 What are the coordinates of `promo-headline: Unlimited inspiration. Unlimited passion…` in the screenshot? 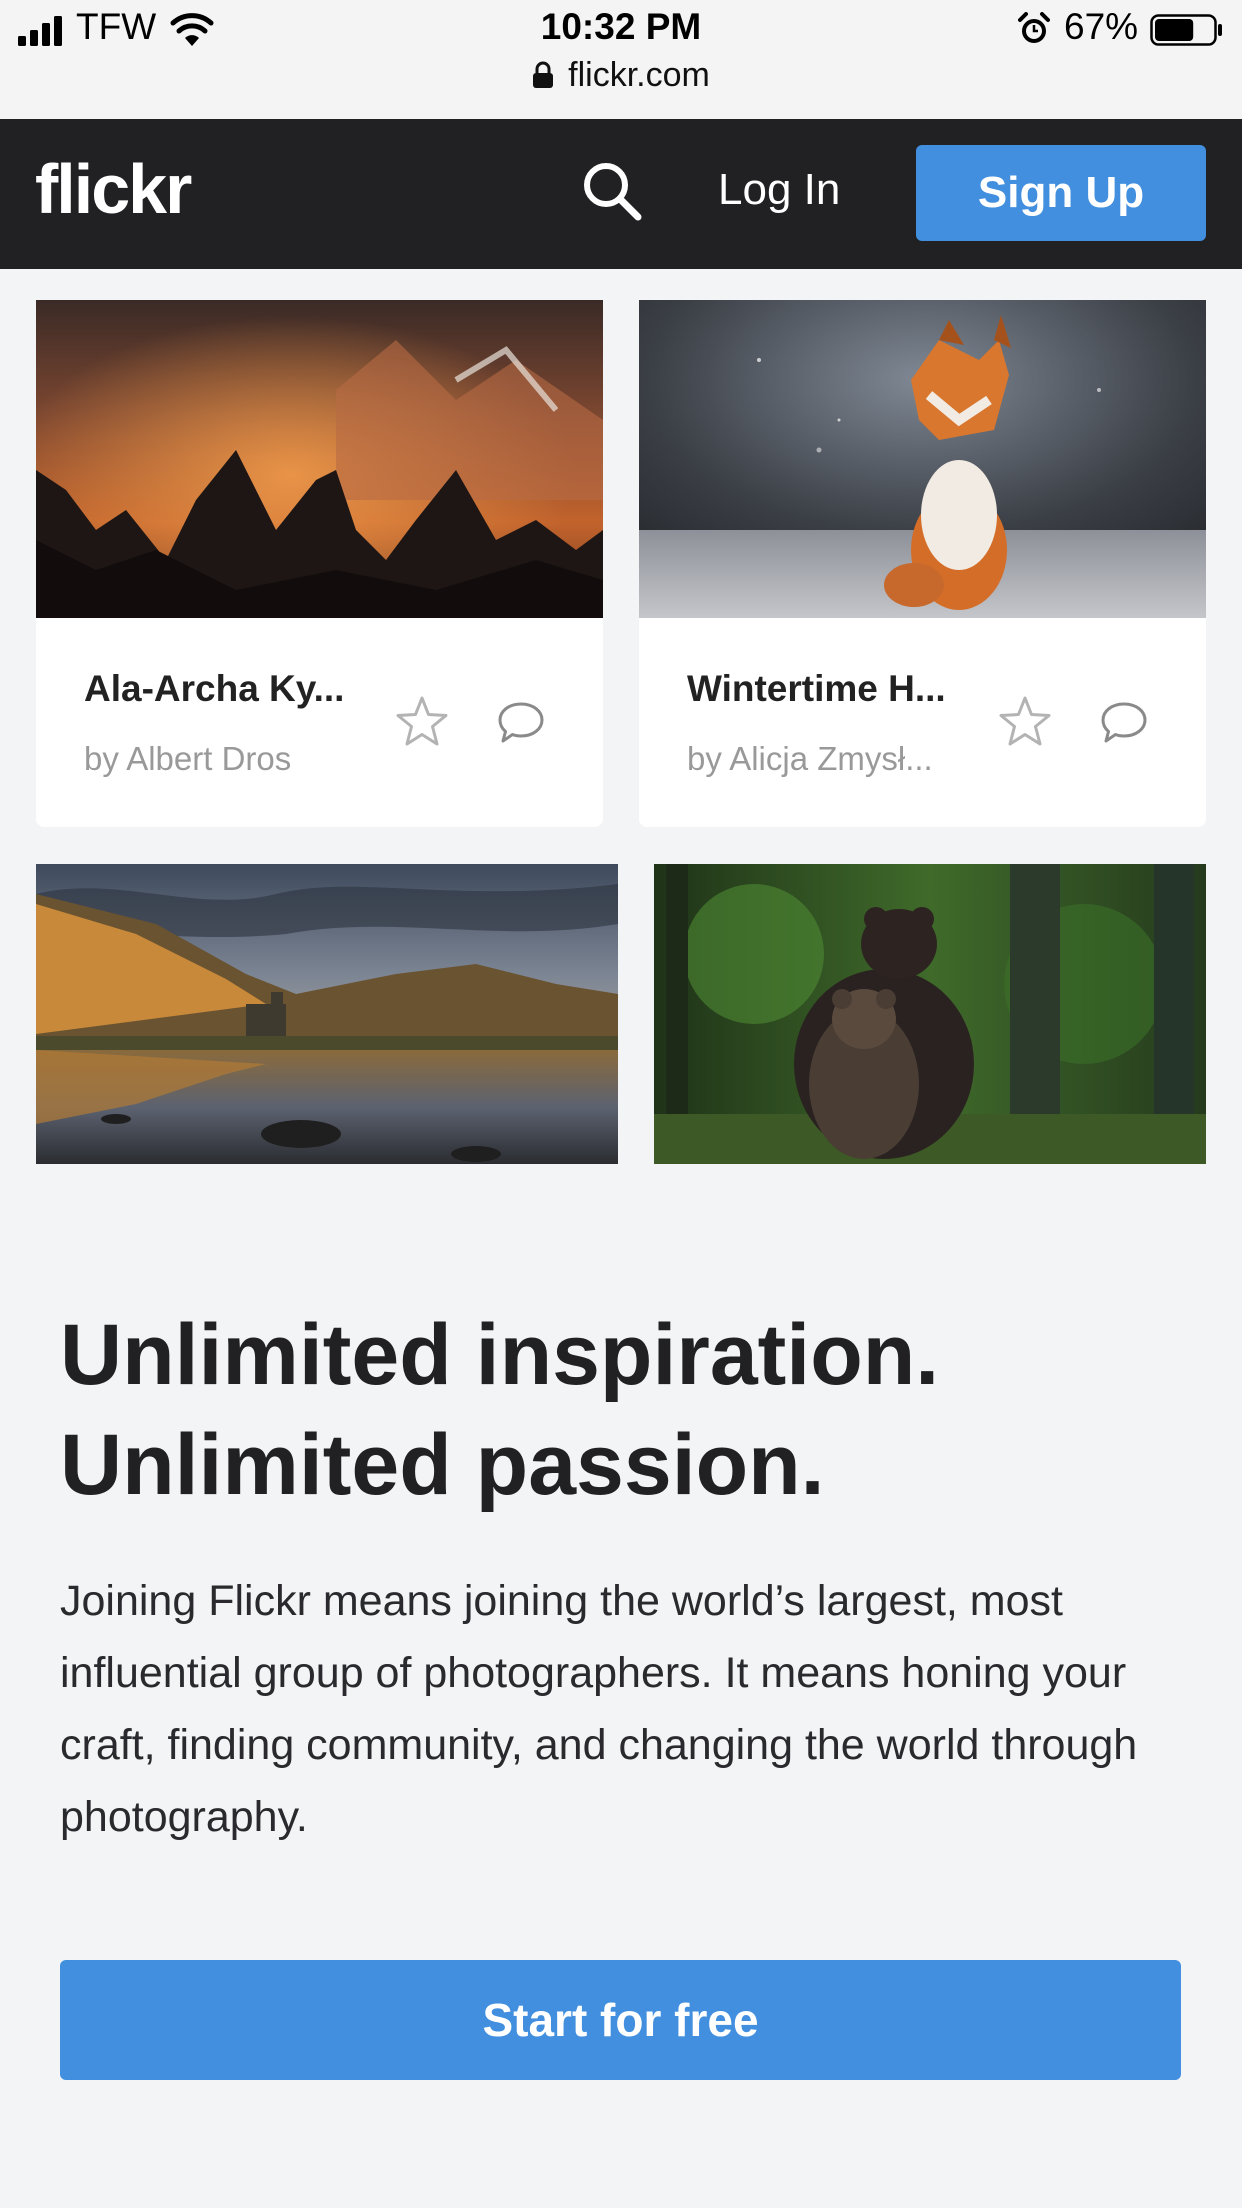 It's located at (630, 1410).